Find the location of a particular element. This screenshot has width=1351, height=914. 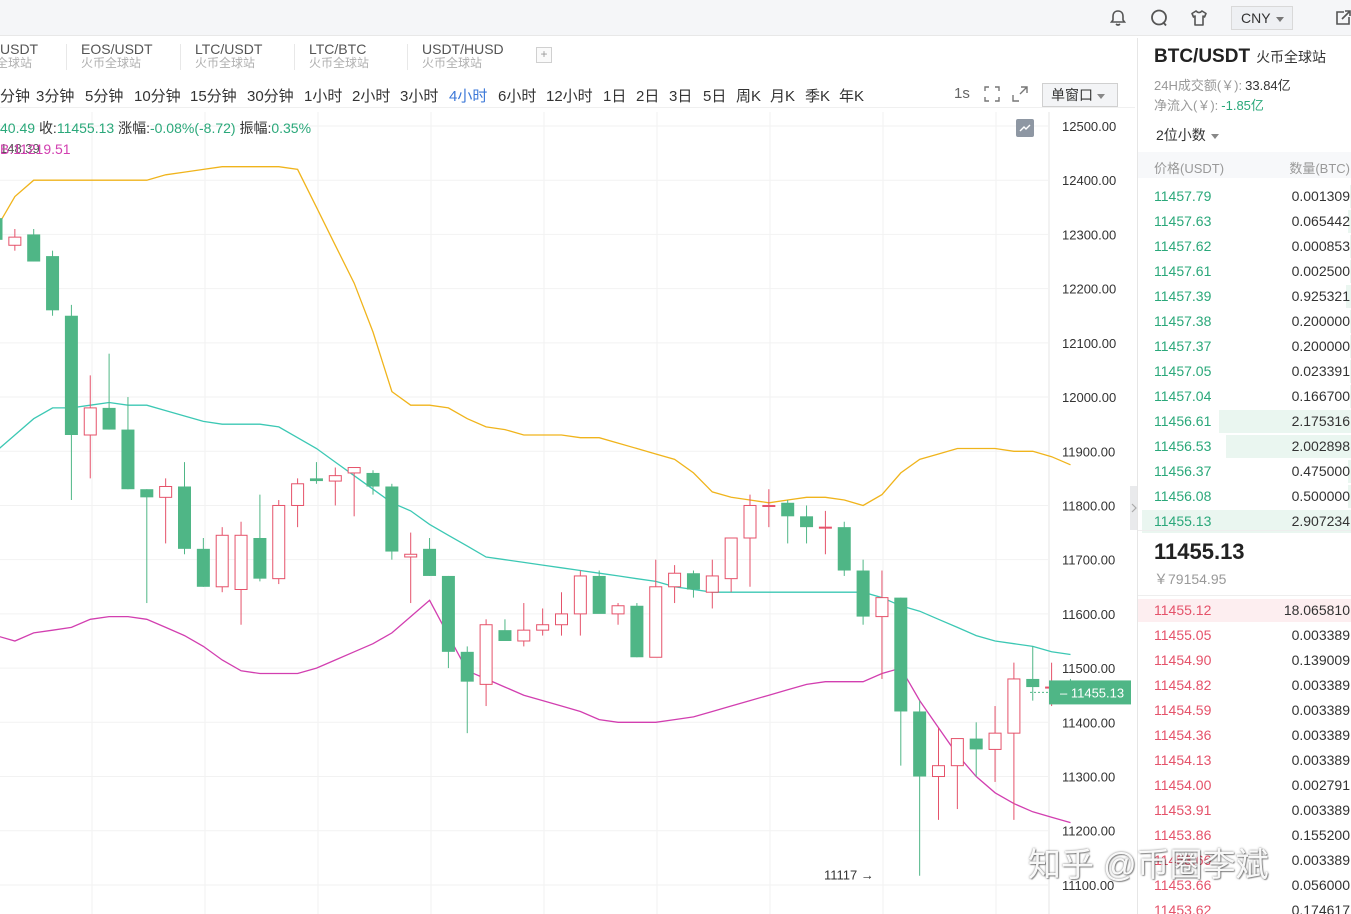

interval-option: 15分钟 is located at coordinates (213, 95).